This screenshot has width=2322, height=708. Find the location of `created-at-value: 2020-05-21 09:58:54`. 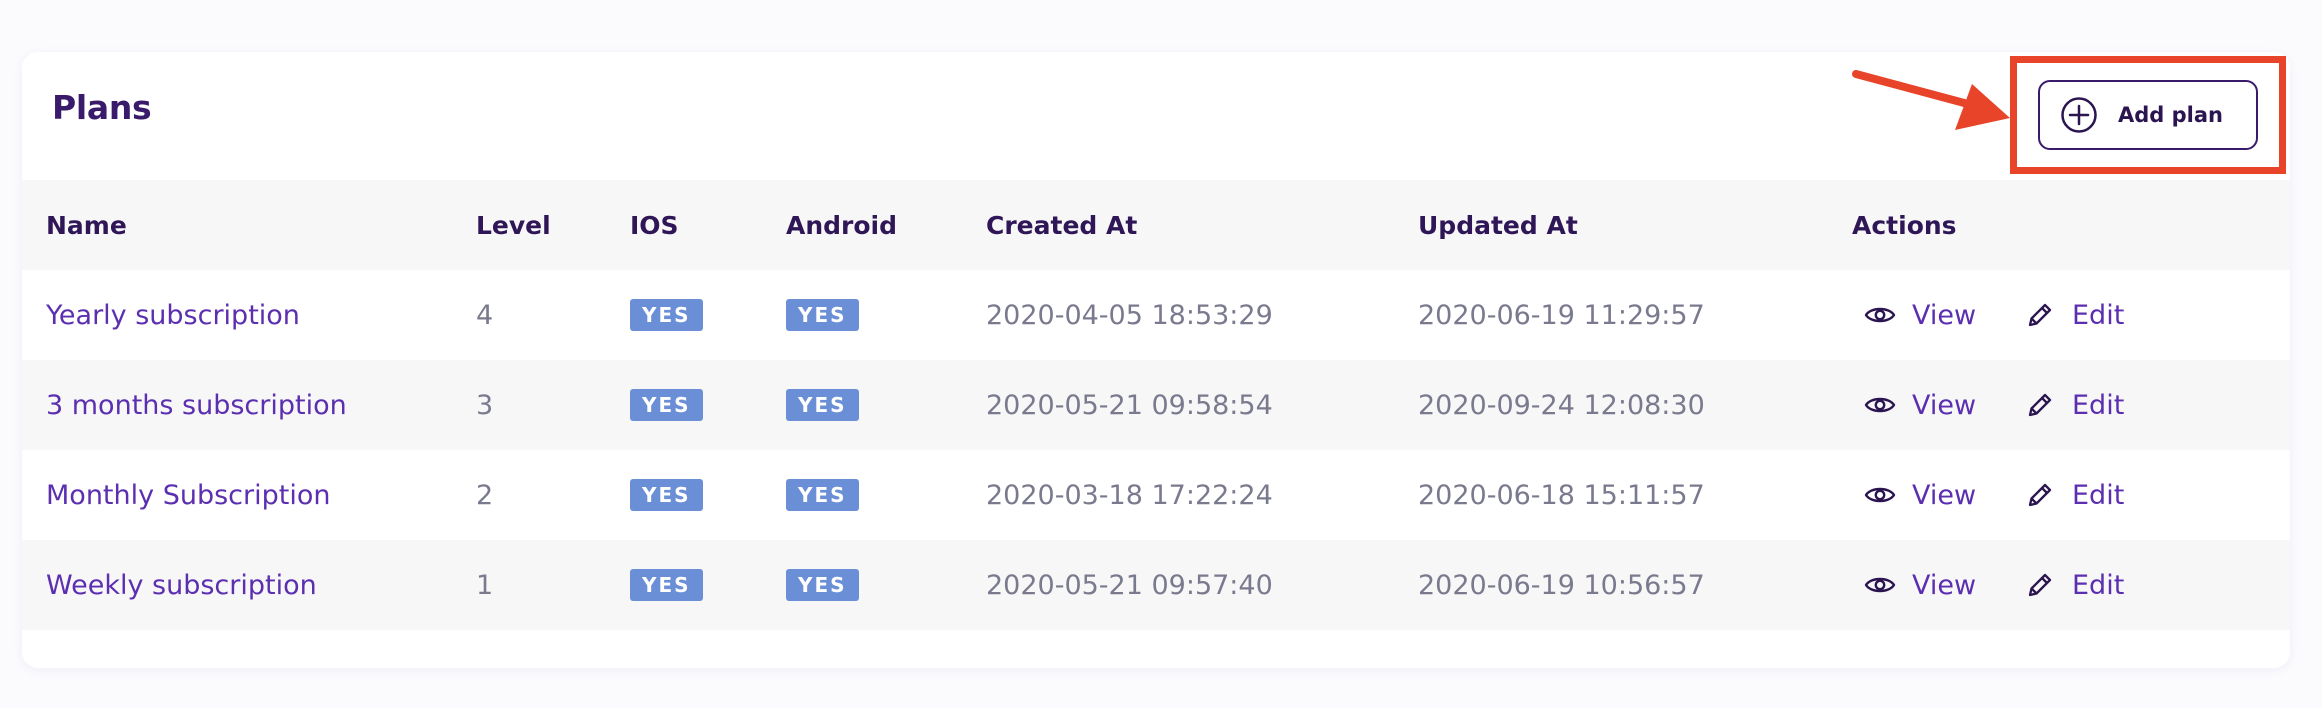

created-at-value: 2020-05-21 09:58:54 is located at coordinates (1129, 405).